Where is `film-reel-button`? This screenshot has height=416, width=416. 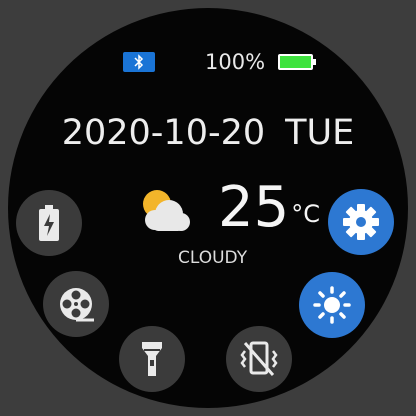
film-reel-button is located at coordinates (76, 304).